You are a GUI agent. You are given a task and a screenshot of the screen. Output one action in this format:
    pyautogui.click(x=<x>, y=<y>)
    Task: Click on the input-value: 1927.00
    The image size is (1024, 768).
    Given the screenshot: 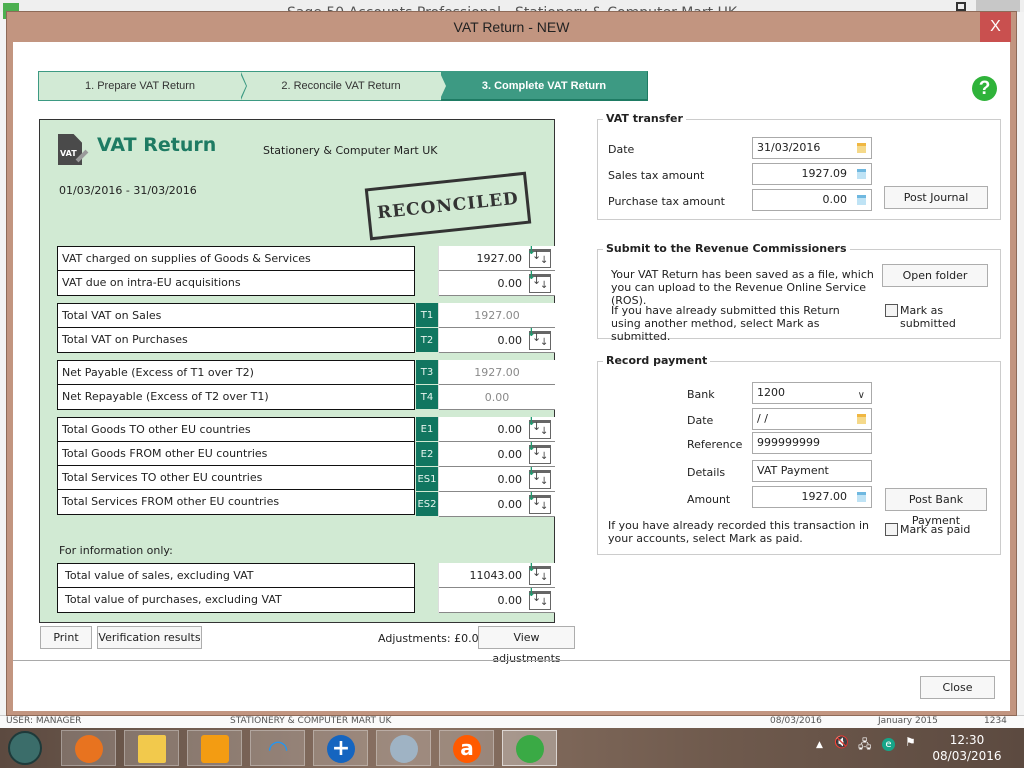 What is the action you would take?
    pyautogui.click(x=824, y=496)
    